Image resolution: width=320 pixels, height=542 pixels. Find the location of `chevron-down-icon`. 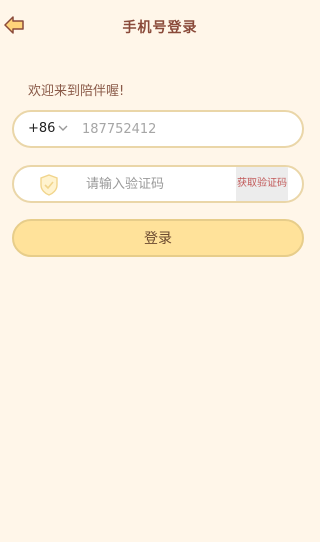

chevron-down-icon is located at coordinates (63, 128).